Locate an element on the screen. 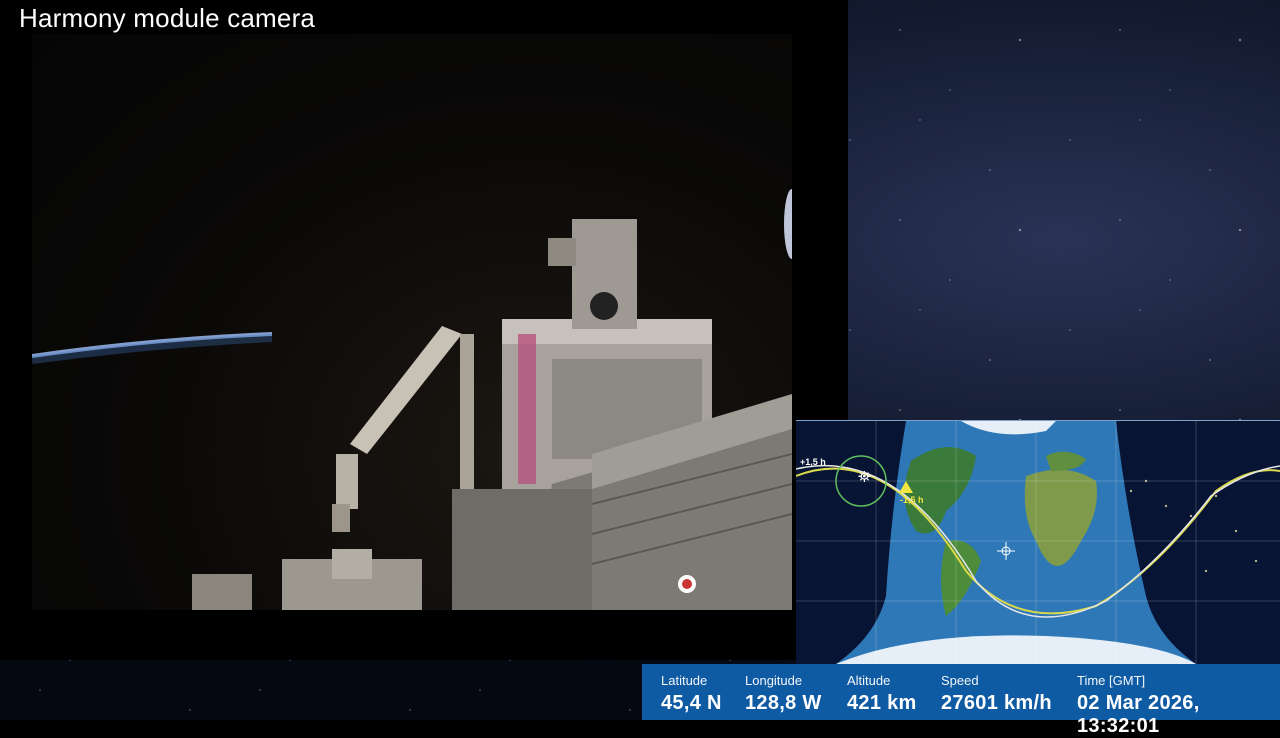  longitude-group: Longitude 128,8 W is located at coordinates (783, 689).